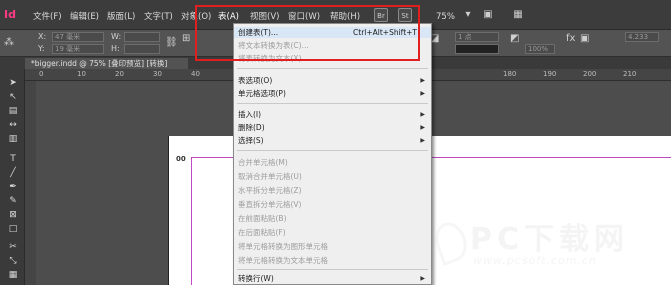 The image size is (671, 285). What do you see at coordinates (30, 183) in the screenshot?
I see `vertical-ruler` at bounding box center [30, 183].